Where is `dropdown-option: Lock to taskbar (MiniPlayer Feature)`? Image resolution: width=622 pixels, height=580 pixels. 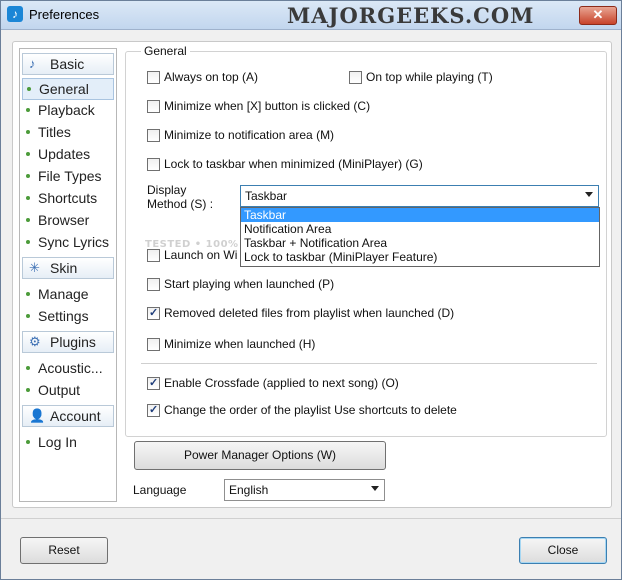
dropdown-option: Lock to taskbar (MiniPlayer Feature) is located at coordinates (420, 257).